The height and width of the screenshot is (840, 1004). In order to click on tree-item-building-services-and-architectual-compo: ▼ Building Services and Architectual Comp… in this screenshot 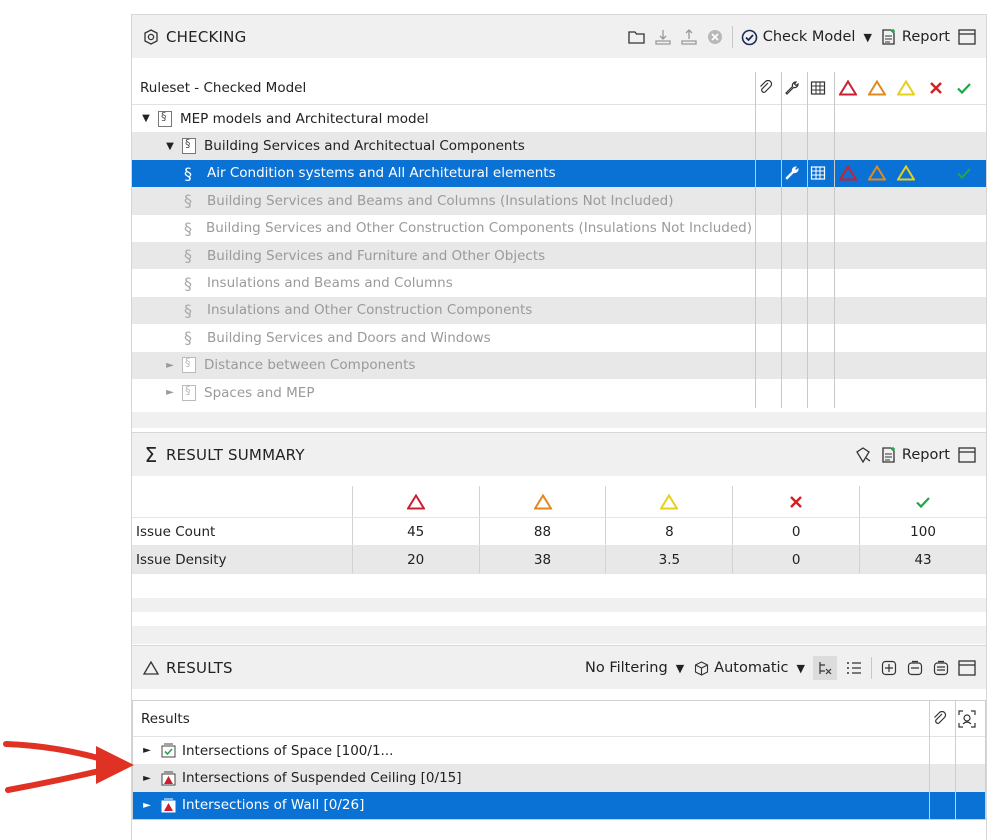, I will do `click(559, 146)`.